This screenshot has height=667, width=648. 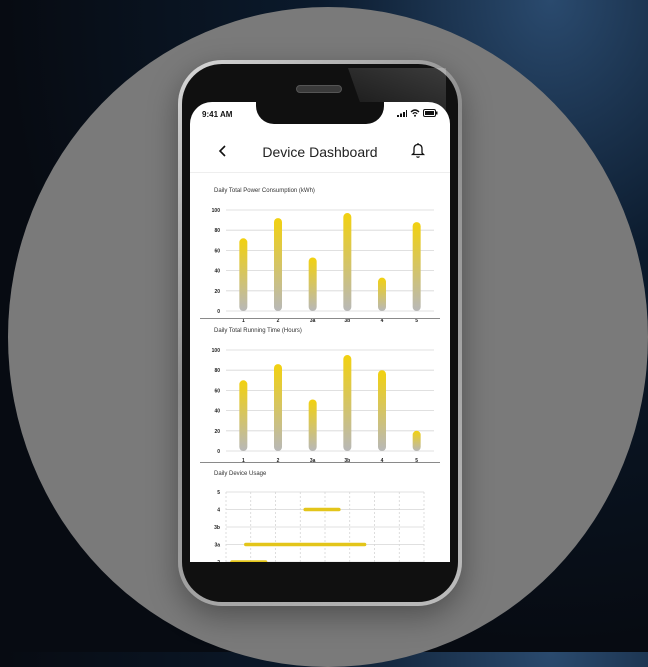 I want to click on status-time: 9:41 AM, so click(x=217, y=114).